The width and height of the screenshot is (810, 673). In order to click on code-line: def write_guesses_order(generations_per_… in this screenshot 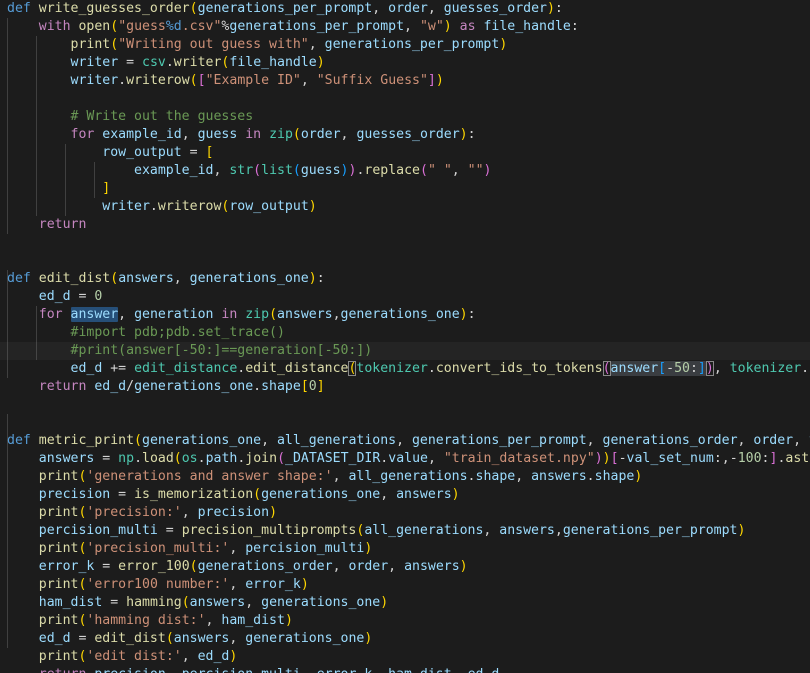, I will do `click(405, 9)`.